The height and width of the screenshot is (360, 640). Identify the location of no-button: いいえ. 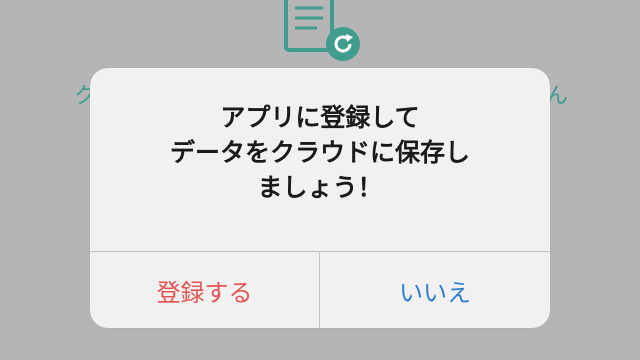
(435, 290).